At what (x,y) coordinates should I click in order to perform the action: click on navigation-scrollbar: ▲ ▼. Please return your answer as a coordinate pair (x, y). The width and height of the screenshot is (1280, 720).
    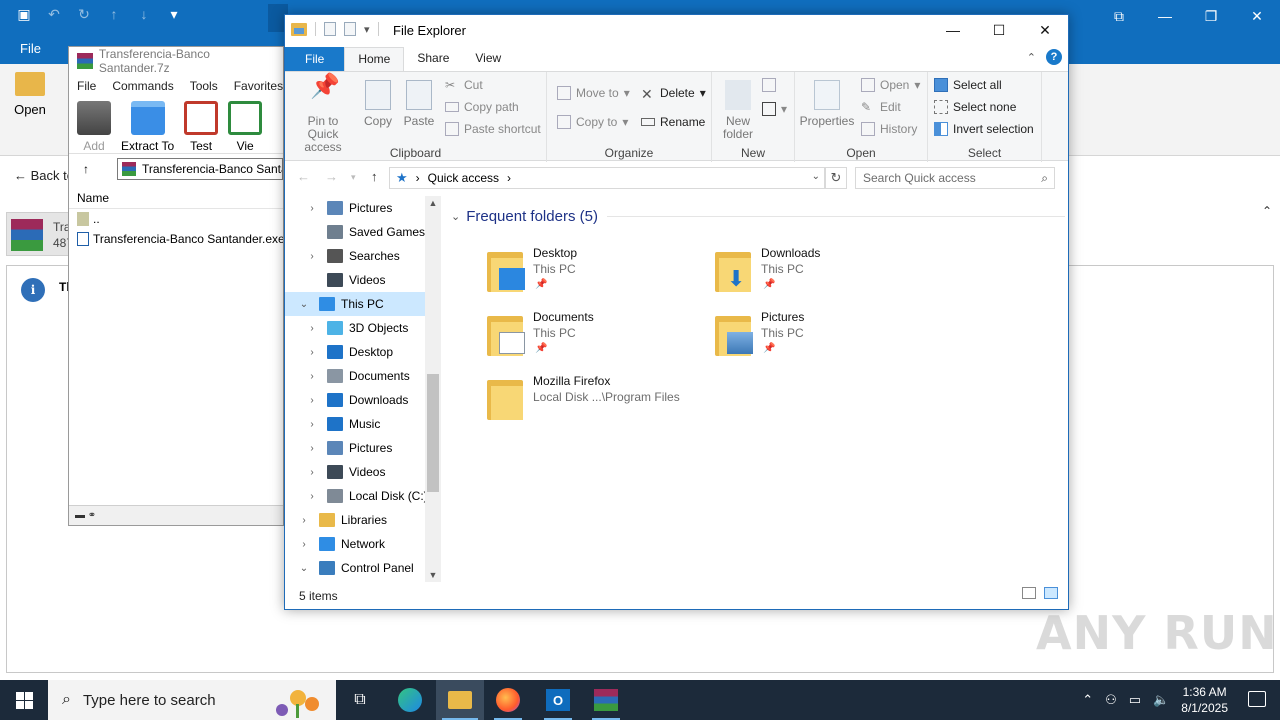
    Looking at the image, I should click on (433, 389).